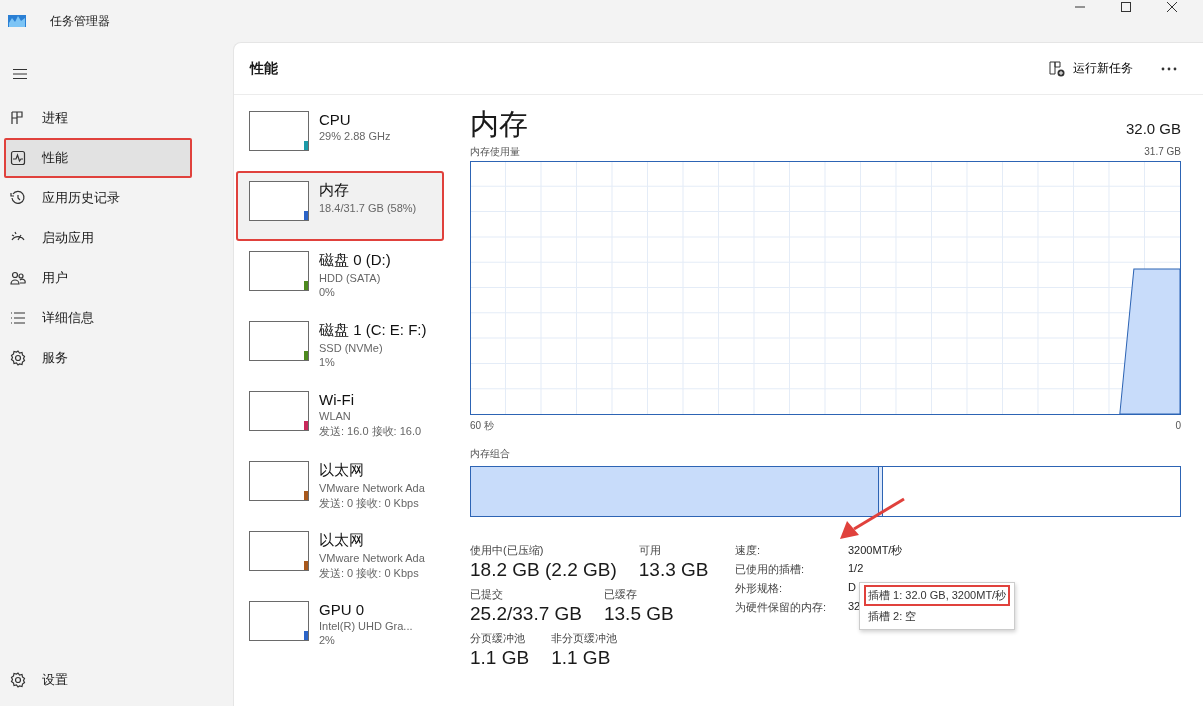  Describe the element at coordinates (638, 614) in the screenshot. I see `stat-value: 13.5 GB` at that location.